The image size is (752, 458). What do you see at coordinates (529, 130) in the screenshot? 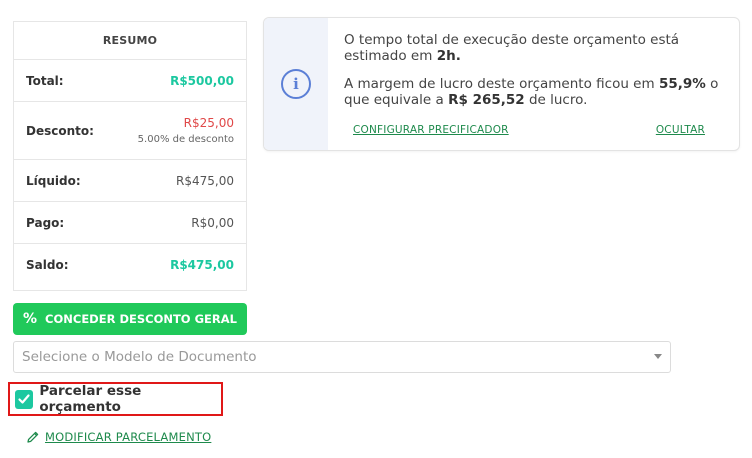
I see `info-links: CONFIGURAR PRECIFICADOR OCULTAR` at bounding box center [529, 130].